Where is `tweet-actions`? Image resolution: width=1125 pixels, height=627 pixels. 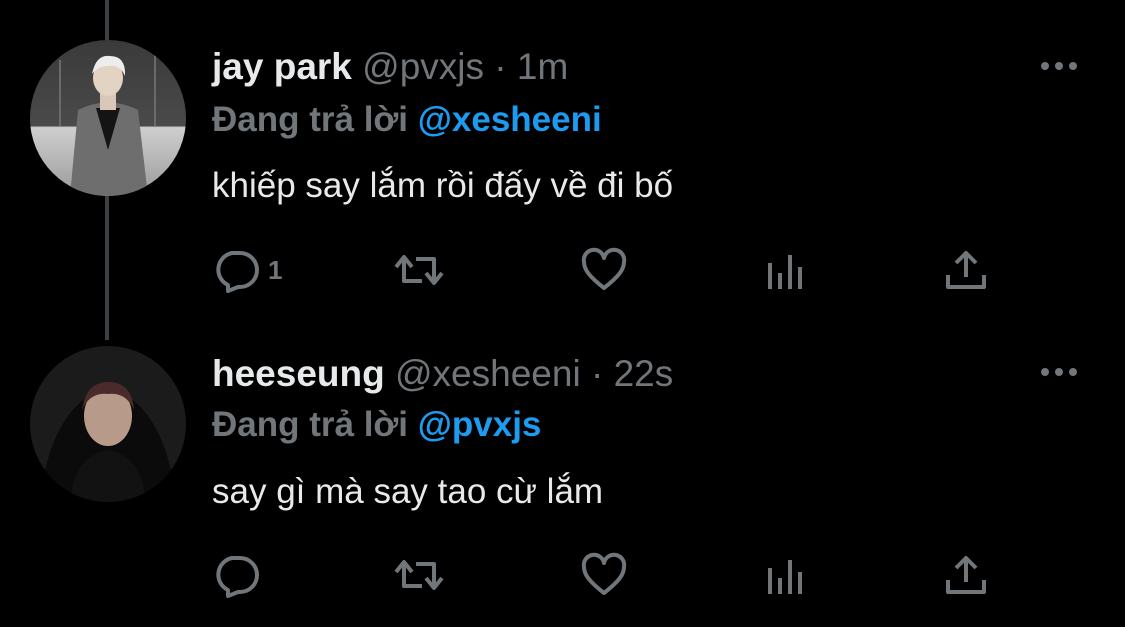 tweet-actions is located at coordinates (612, 575).